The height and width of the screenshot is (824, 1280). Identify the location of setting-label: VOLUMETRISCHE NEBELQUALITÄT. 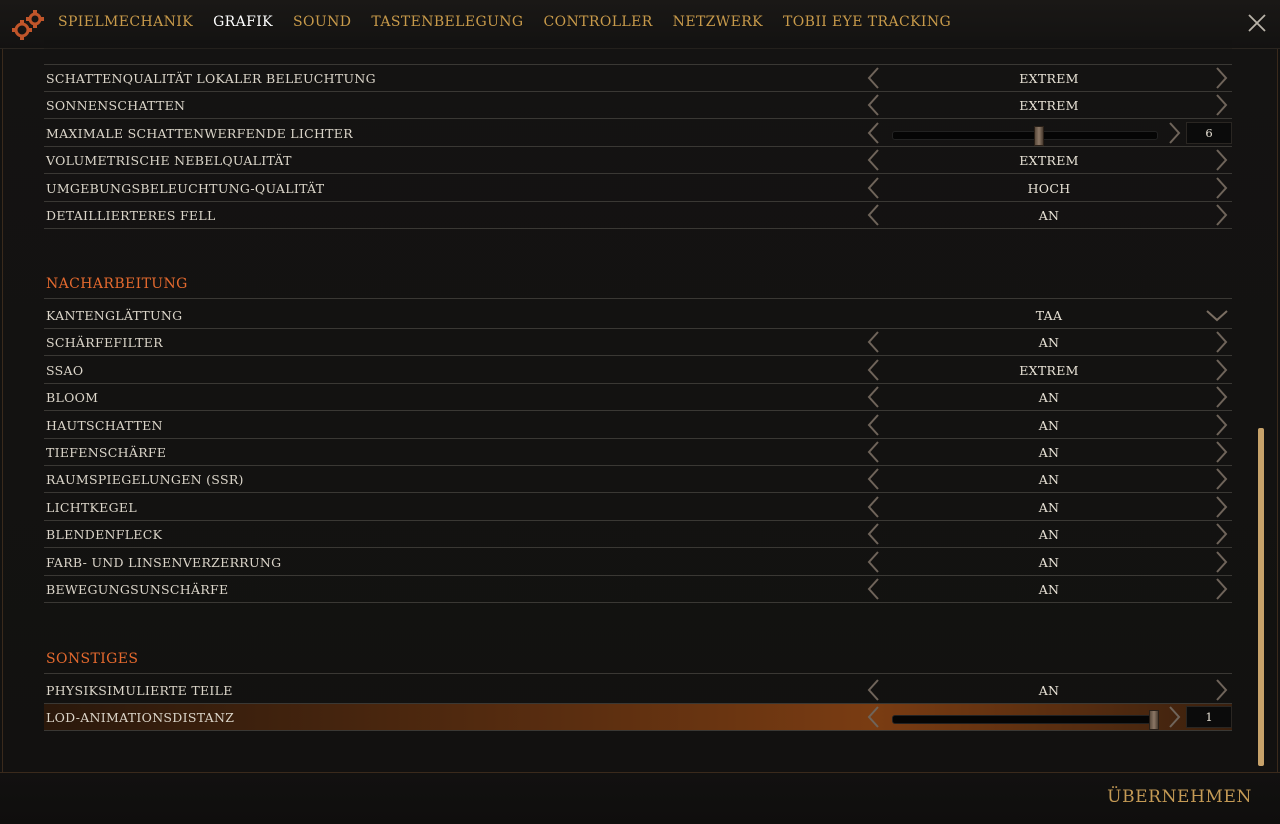
(169, 161).